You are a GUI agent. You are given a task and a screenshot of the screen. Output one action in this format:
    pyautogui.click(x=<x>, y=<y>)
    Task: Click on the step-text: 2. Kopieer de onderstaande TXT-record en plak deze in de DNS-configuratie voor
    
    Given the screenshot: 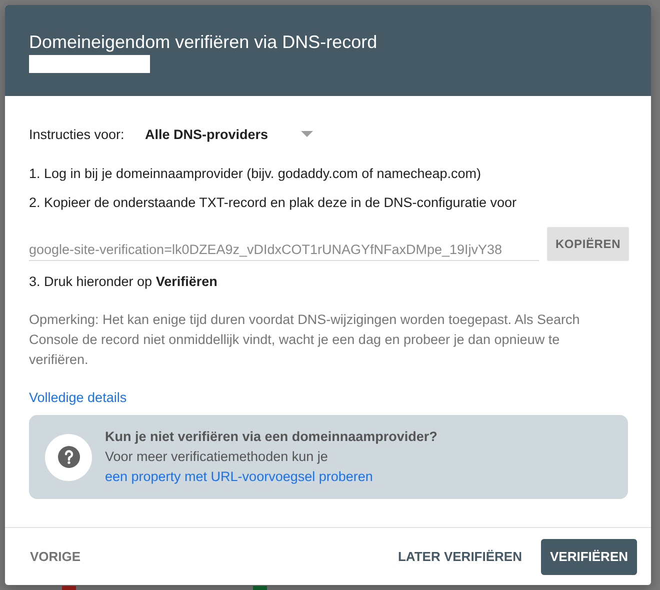 What is the action you would take?
    pyautogui.click(x=273, y=203)
    